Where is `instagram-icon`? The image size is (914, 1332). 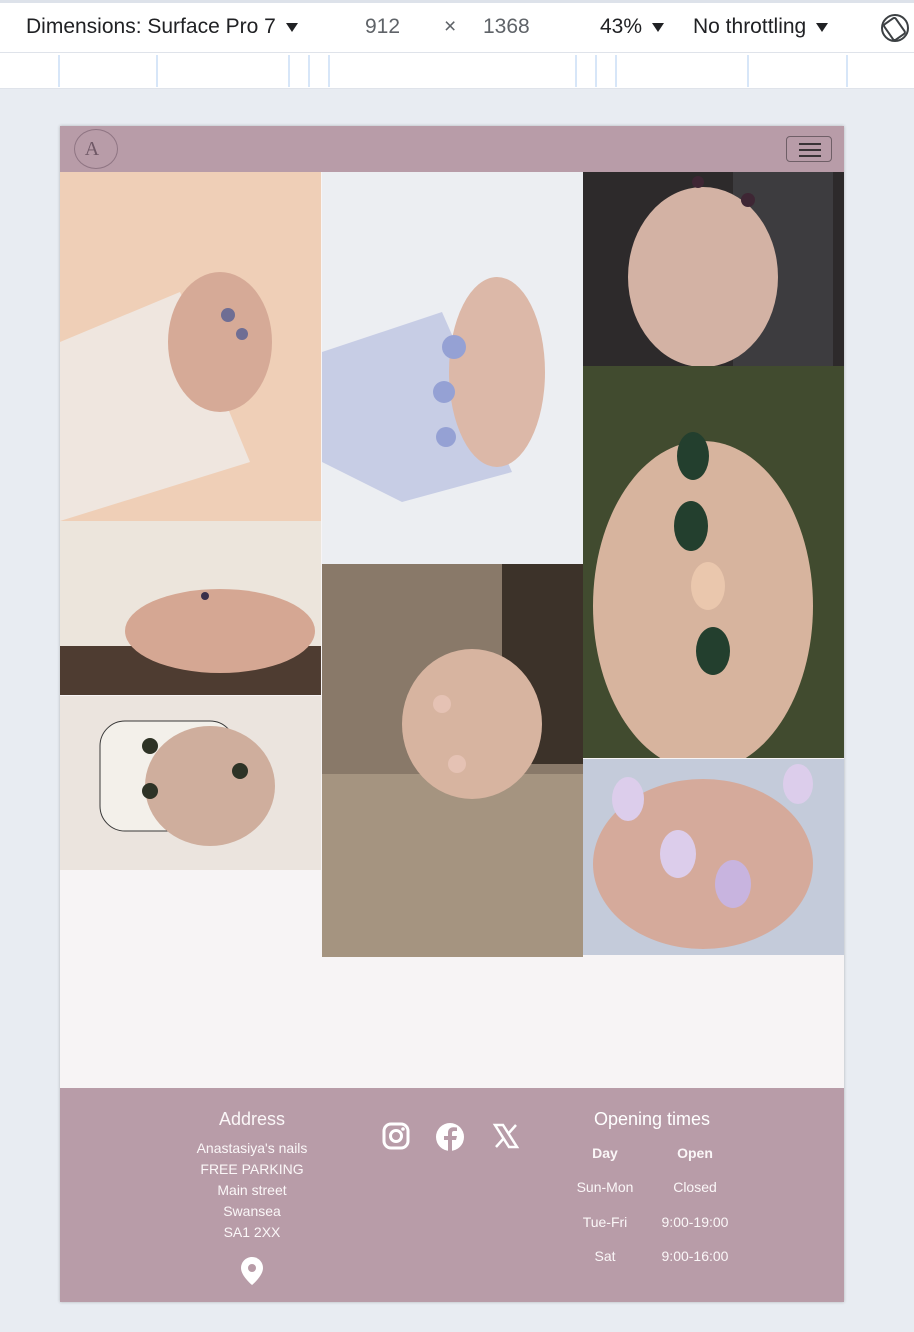 instagram-icon is located at coordinates (396, 1136).